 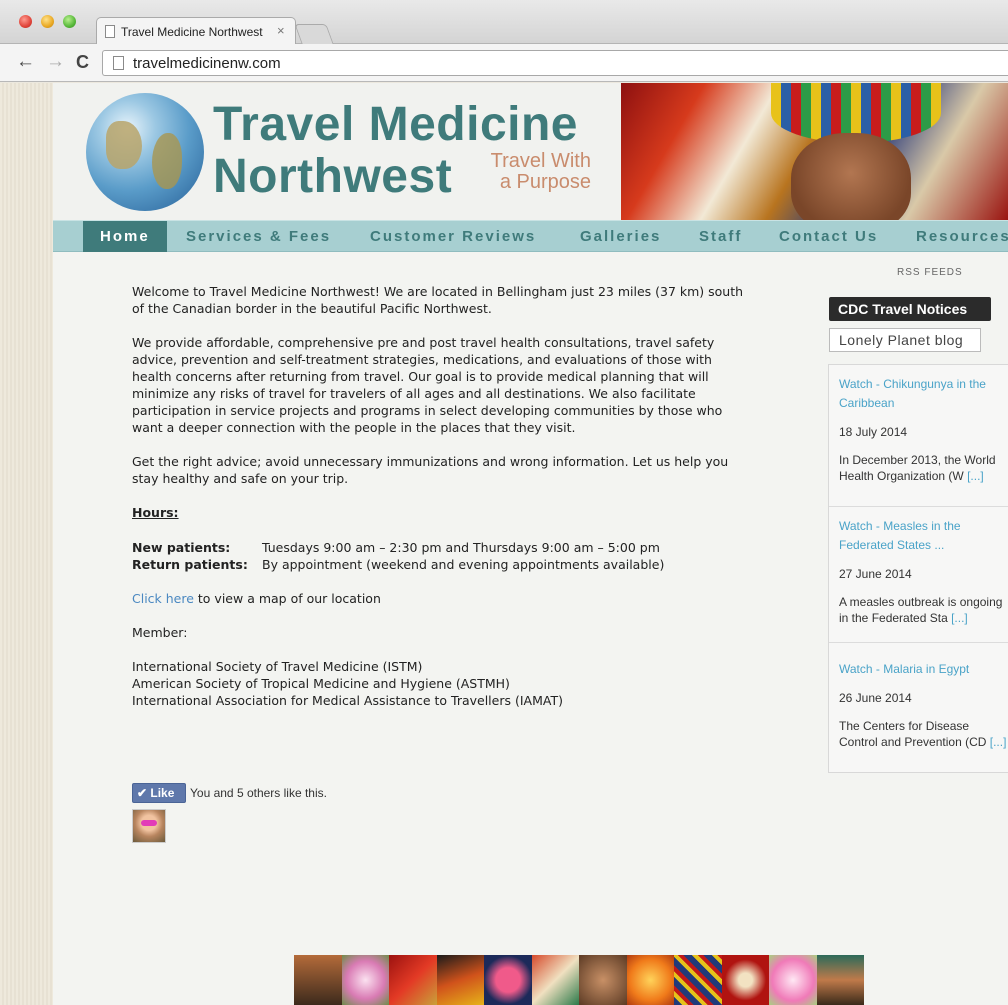 I want to click on photo-strip, so click(x=579, y=980).